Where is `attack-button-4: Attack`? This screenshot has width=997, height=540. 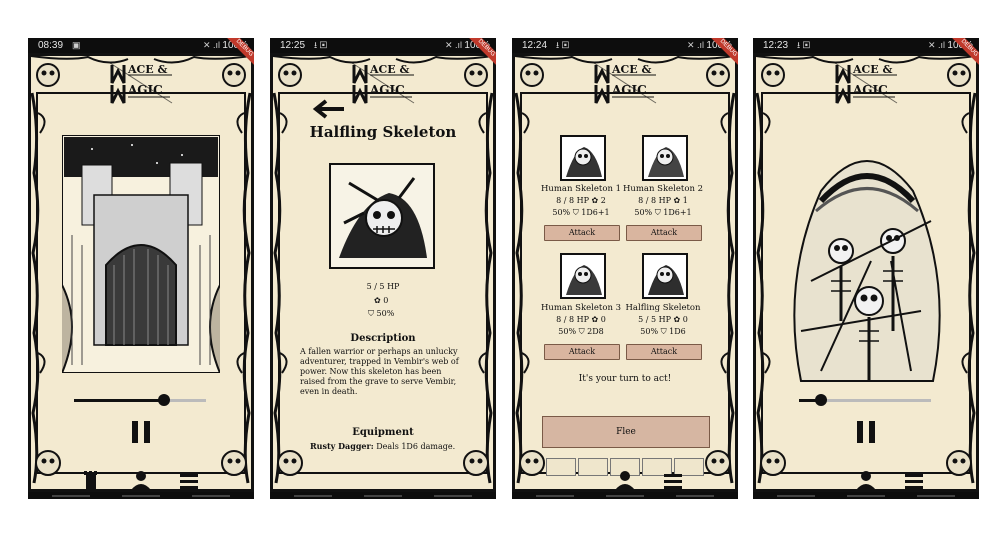 attack-button-4: Attack is located at coordinates (664, 352).